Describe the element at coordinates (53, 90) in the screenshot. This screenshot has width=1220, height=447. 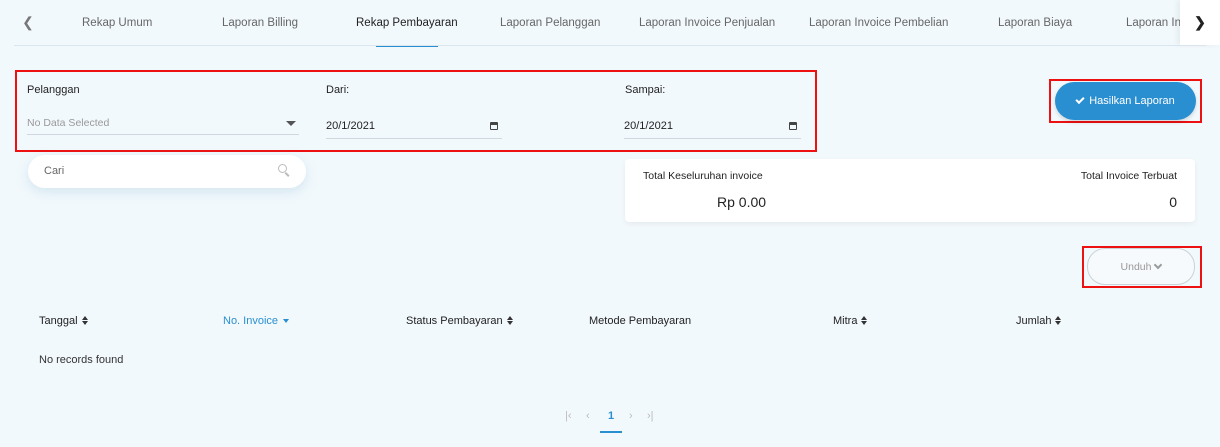
I see `customer-label: Pelanggan` at that location.